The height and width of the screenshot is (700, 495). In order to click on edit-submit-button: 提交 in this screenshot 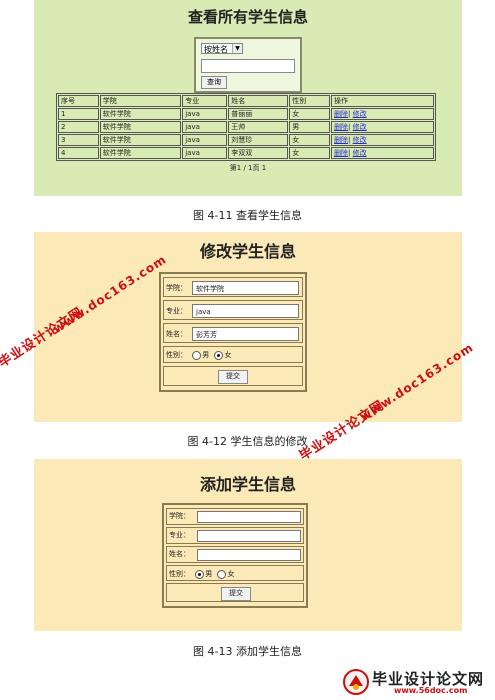, I will do `click(233, 377)`.